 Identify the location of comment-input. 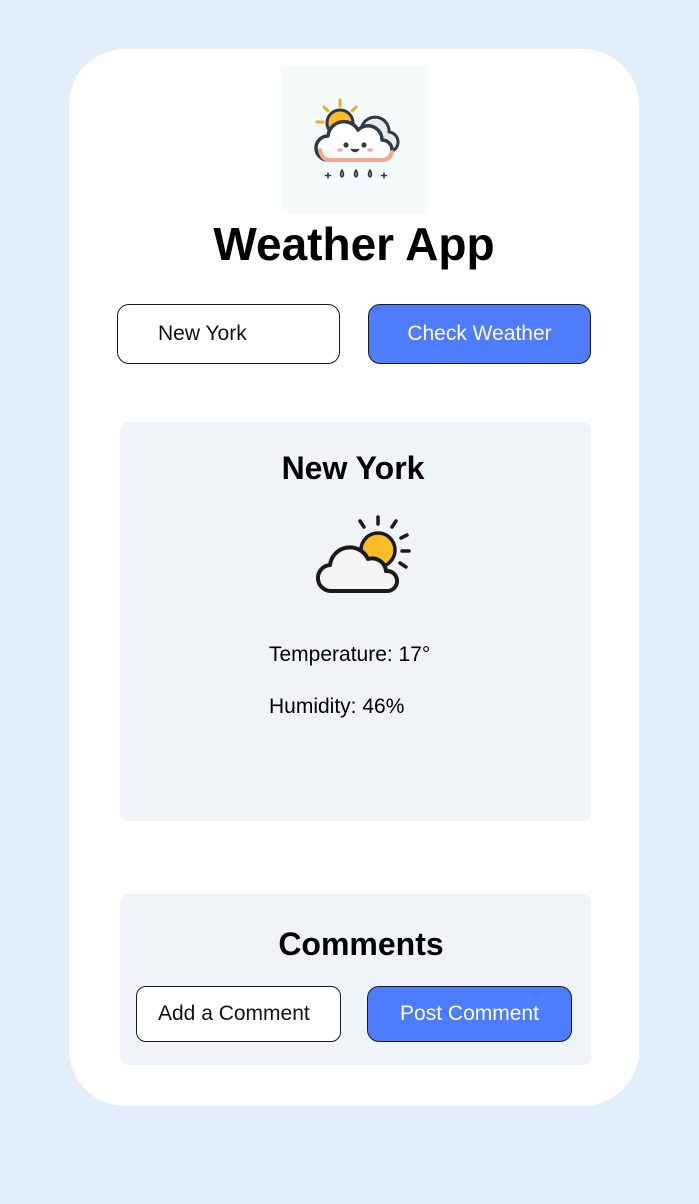
(238, 1014).